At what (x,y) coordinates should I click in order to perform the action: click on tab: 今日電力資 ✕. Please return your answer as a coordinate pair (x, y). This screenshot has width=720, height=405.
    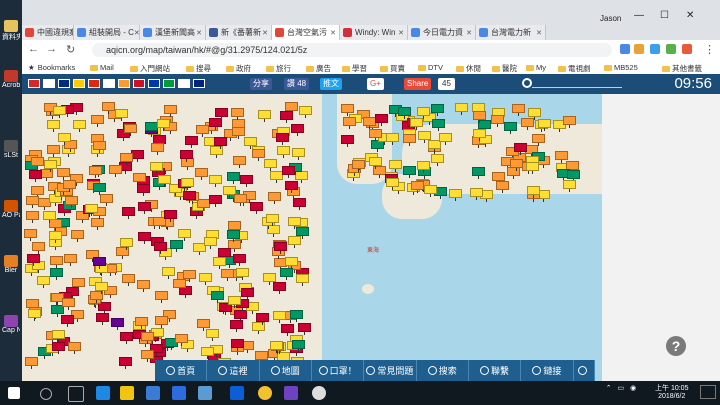
    Looking at the image, I should click on (442, 32).